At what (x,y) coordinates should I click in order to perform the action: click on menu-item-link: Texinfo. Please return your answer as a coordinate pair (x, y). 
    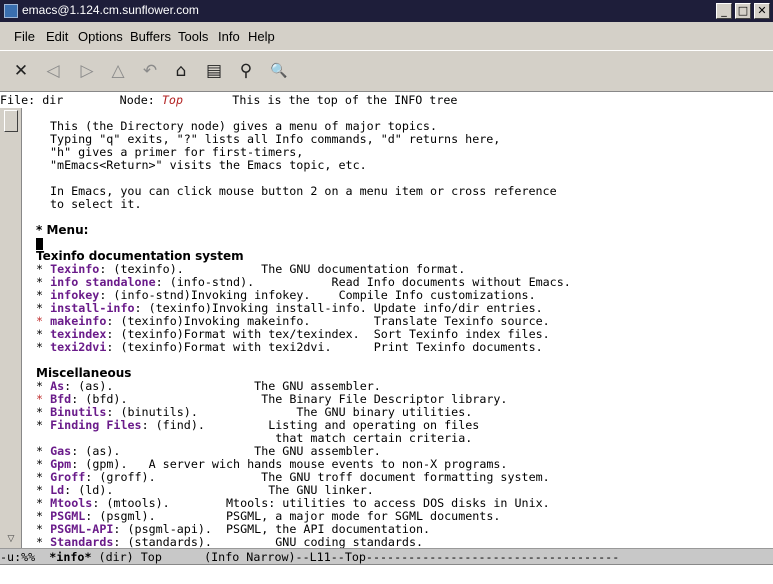
    Looking at the image, I should click on (74, 269).